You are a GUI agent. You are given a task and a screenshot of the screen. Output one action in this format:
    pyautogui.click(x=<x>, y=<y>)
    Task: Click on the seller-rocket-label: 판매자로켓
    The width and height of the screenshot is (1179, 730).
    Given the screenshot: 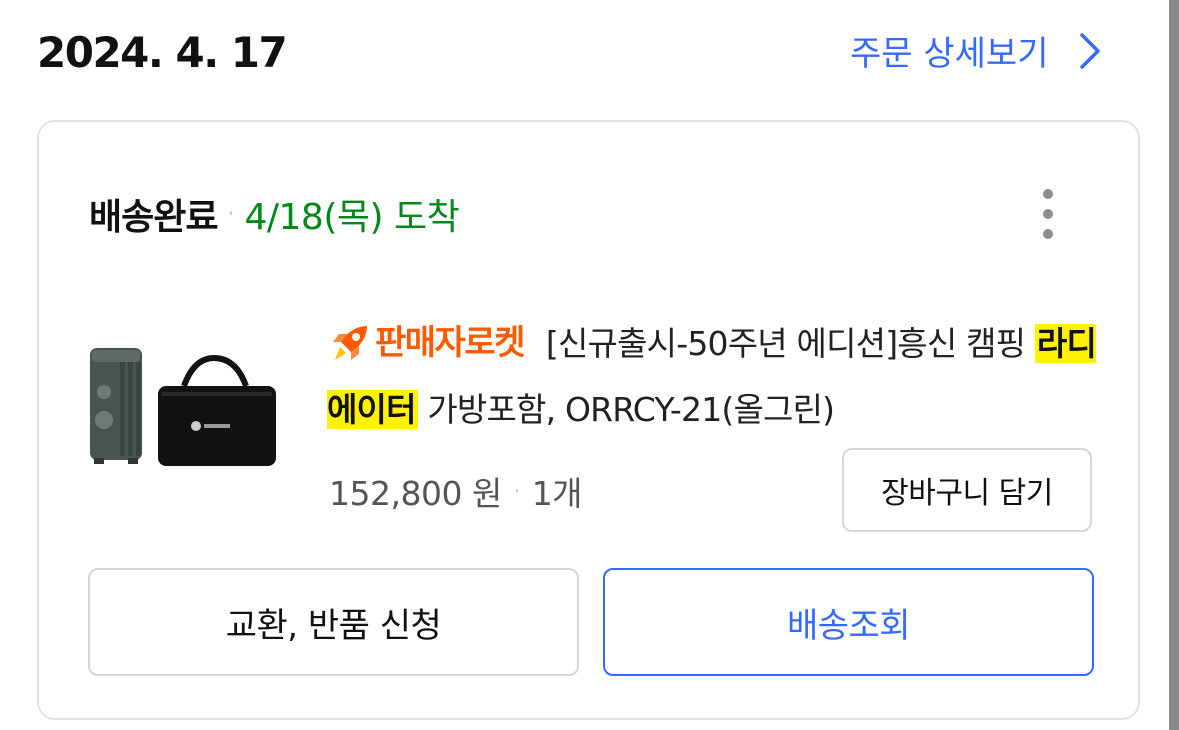 What is the action you would take?
    pyautogui.click(x=450, y=342)
    